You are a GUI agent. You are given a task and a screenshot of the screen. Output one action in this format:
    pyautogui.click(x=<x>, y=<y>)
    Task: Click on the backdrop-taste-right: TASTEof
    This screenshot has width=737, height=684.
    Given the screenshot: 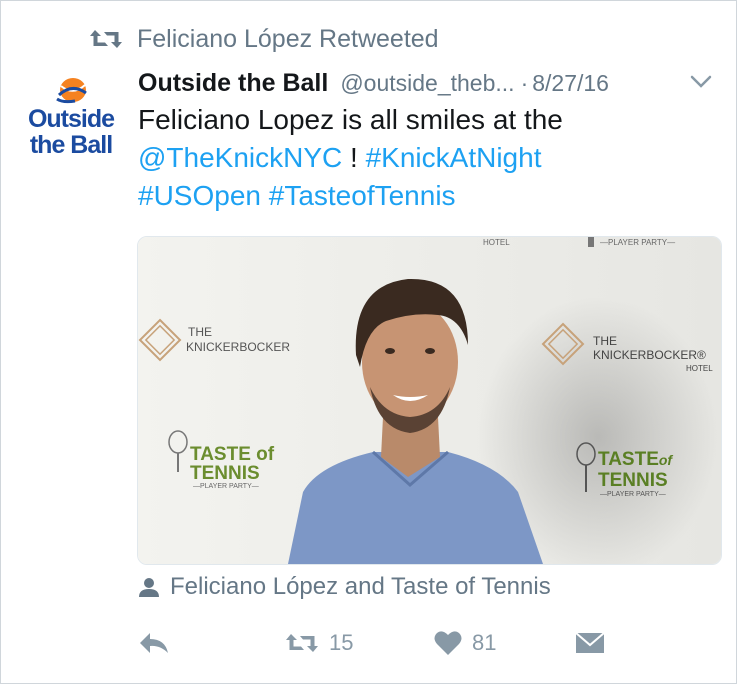 What is the action you would take?
    pyautogui.click(x=635, y=459)
    